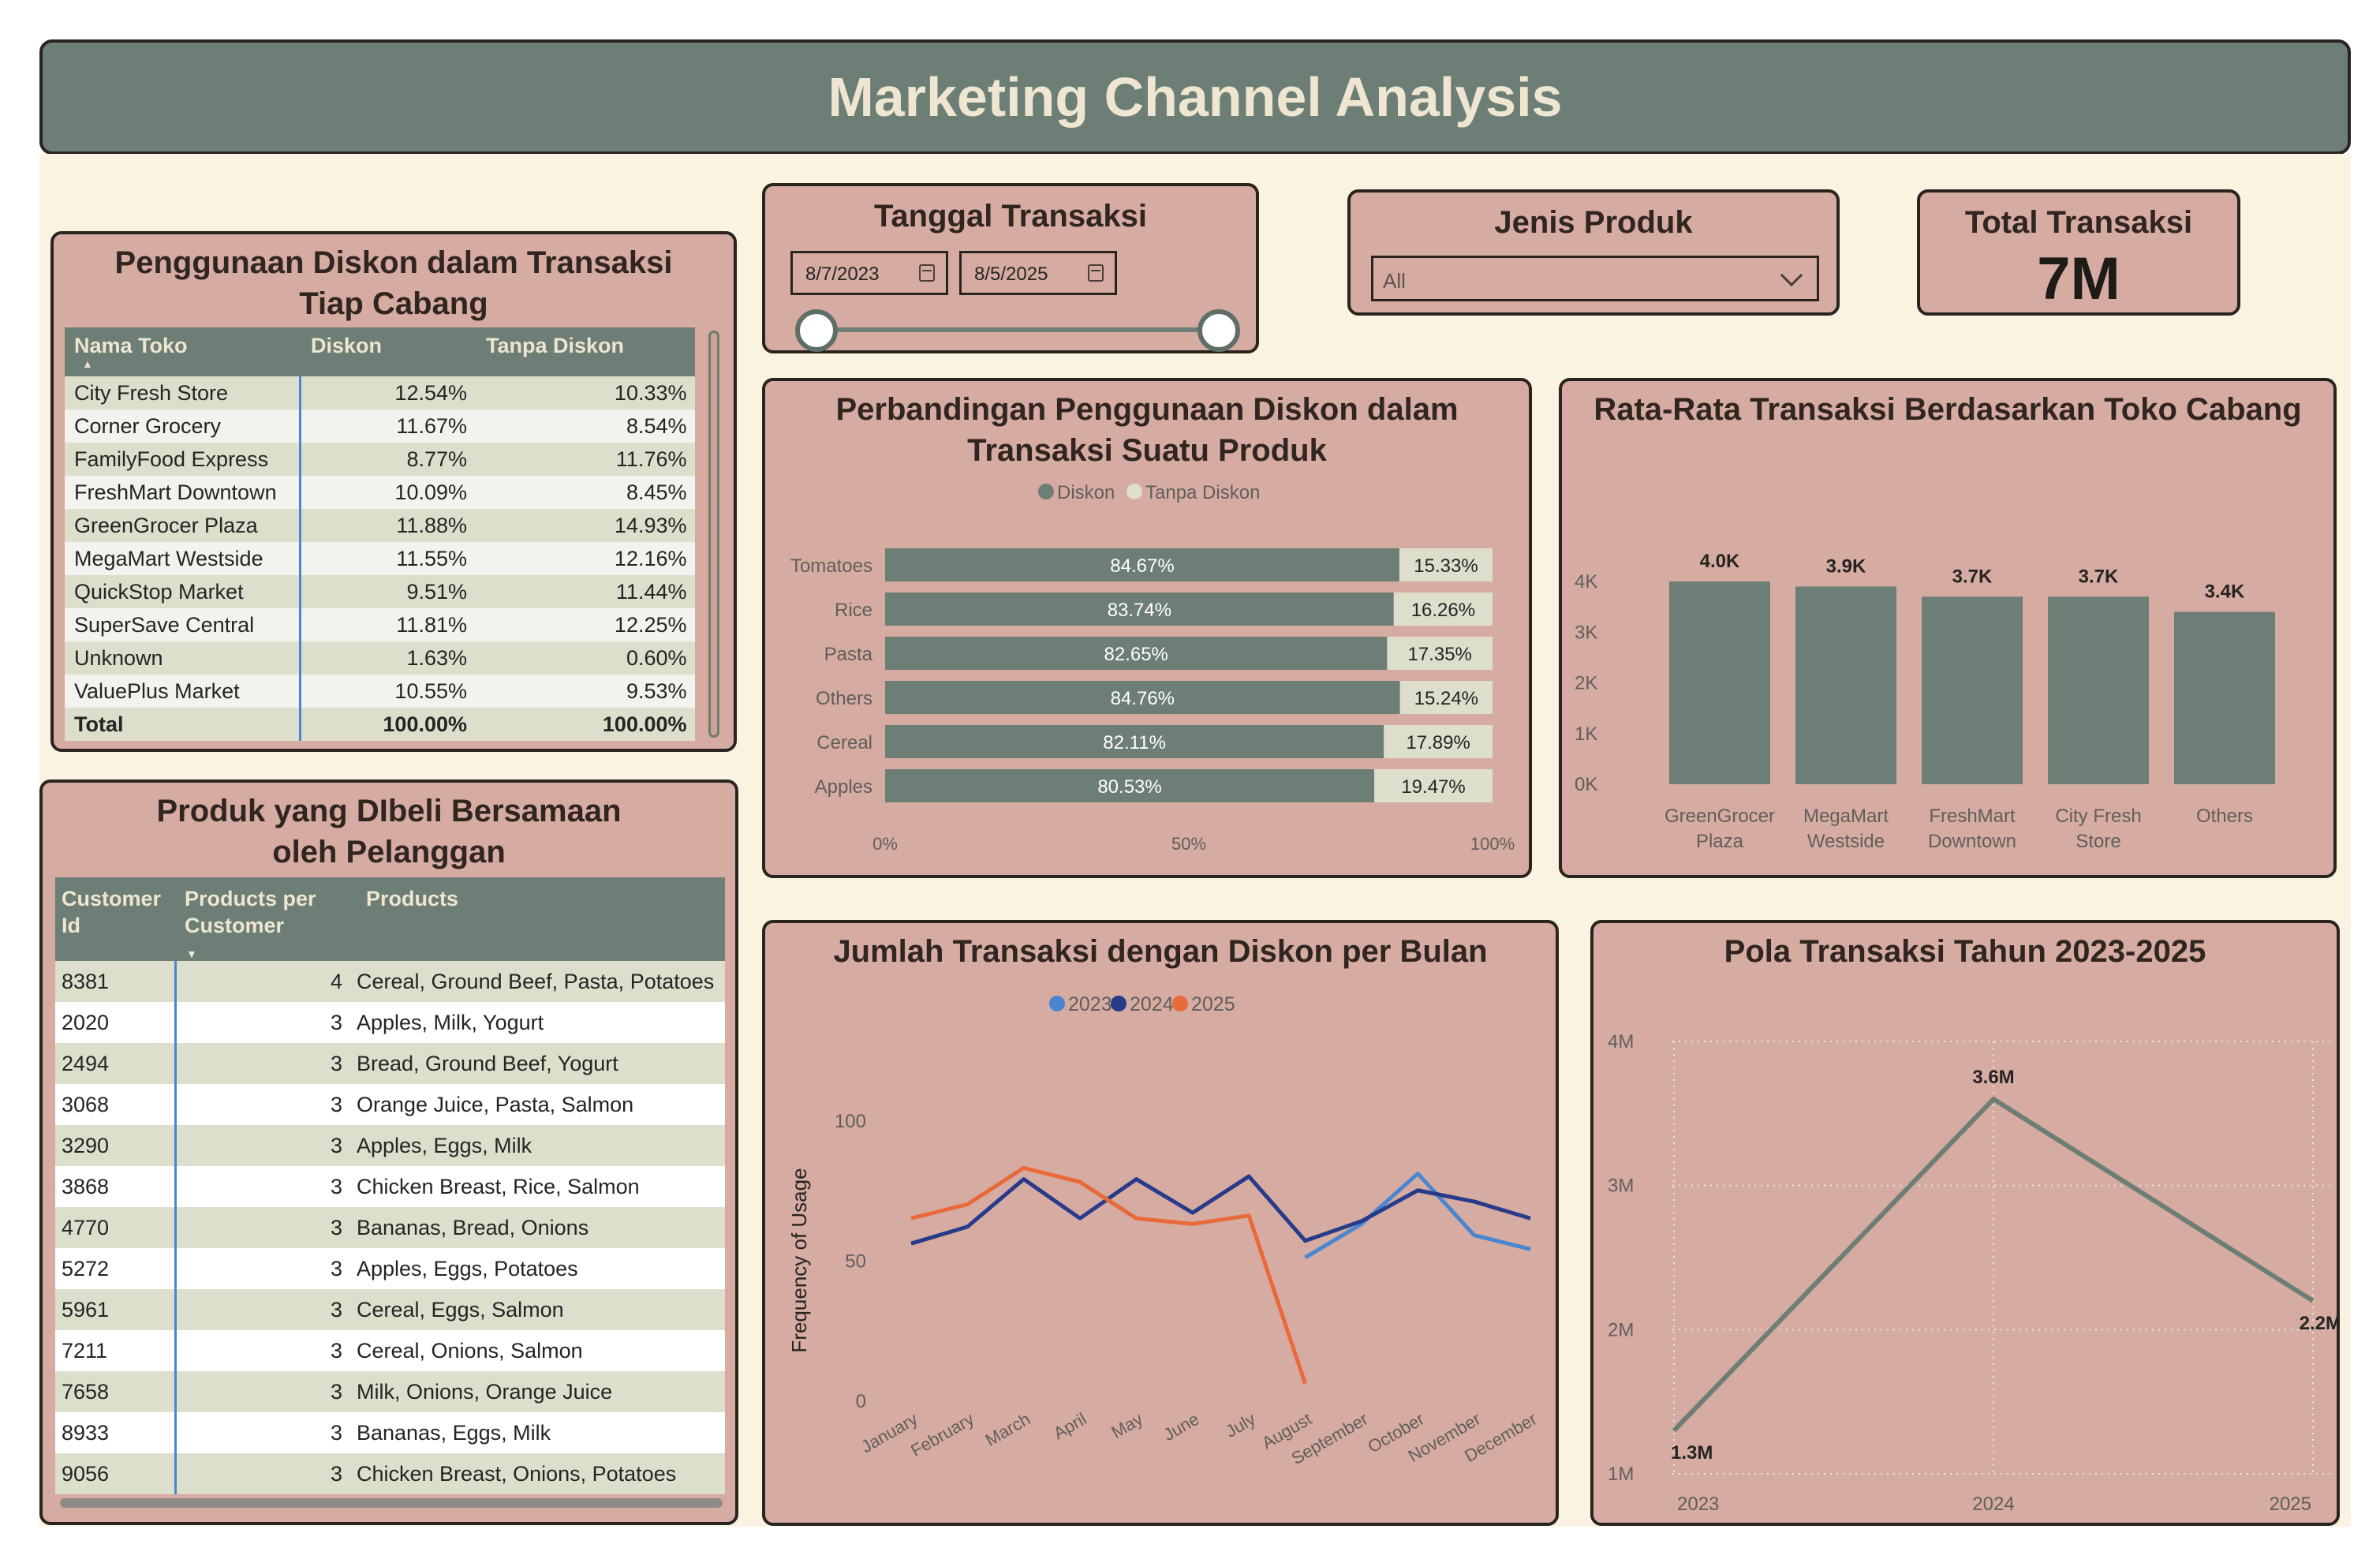 The height and width of the screenshot is (1559, 2380). I want to click on x-tick-label: City Fresh Store, so click(2098, 829).